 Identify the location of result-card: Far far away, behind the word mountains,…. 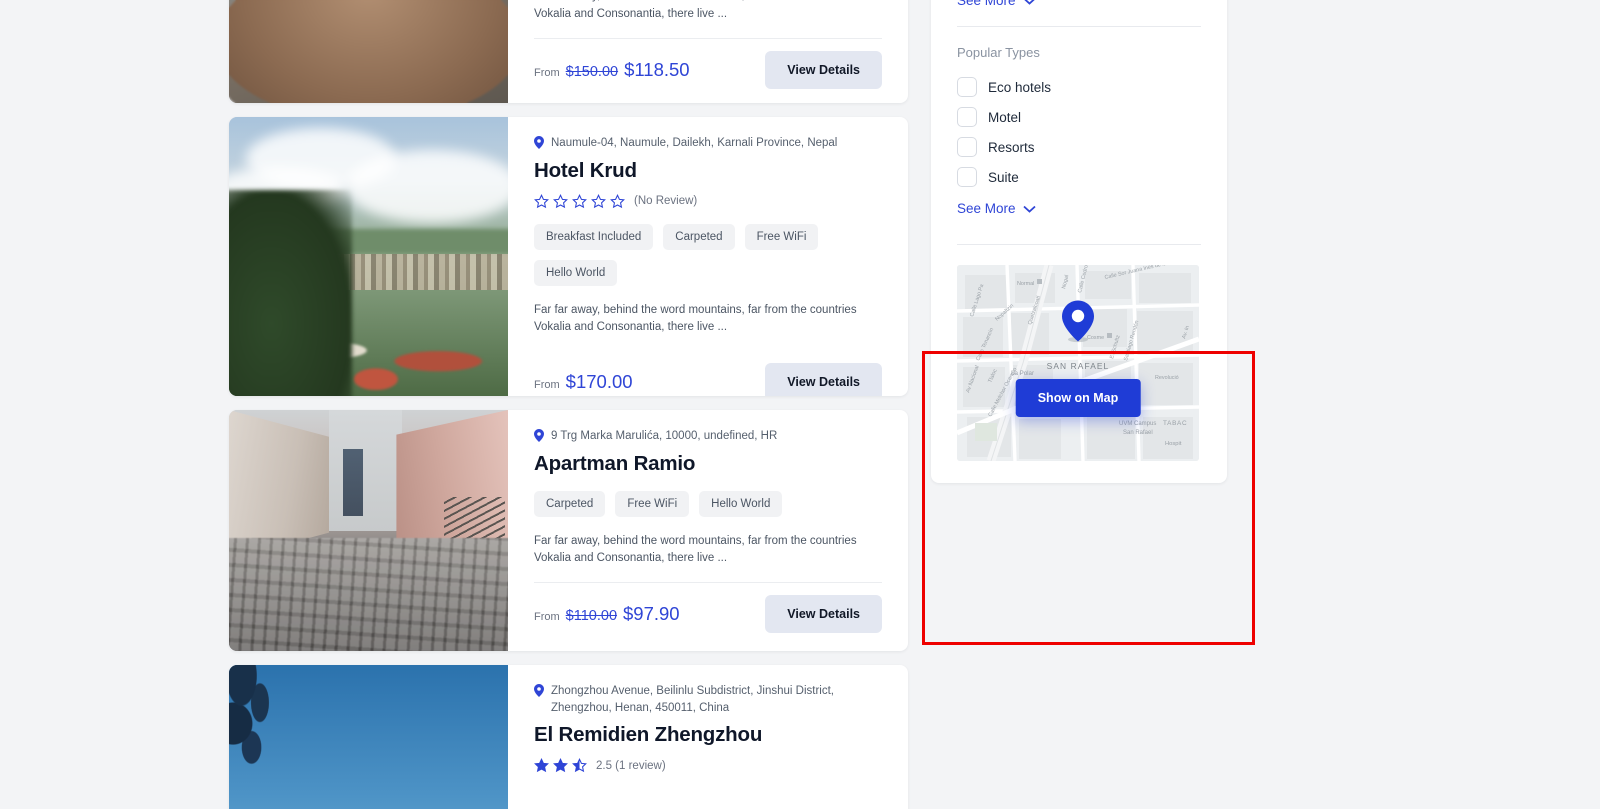
(568, 51).